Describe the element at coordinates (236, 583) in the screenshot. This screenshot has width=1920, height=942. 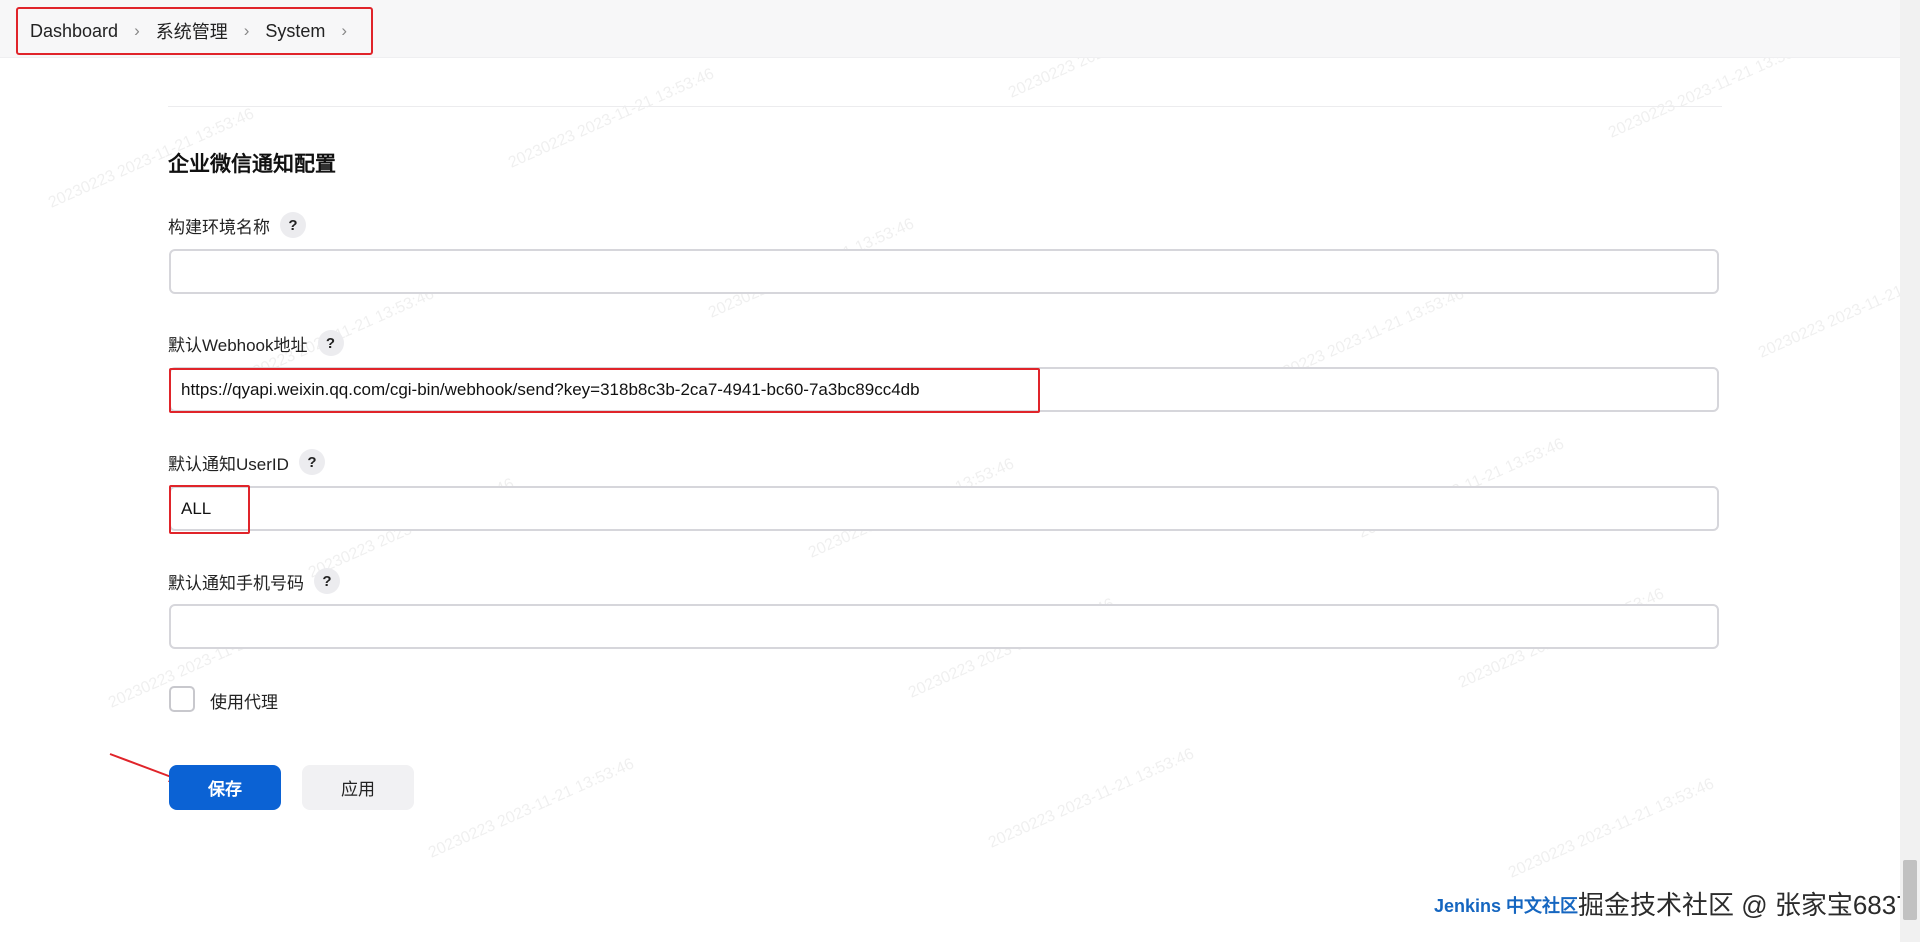
I see `default-mobile-label-text: 默认通知手机号码` at that location.